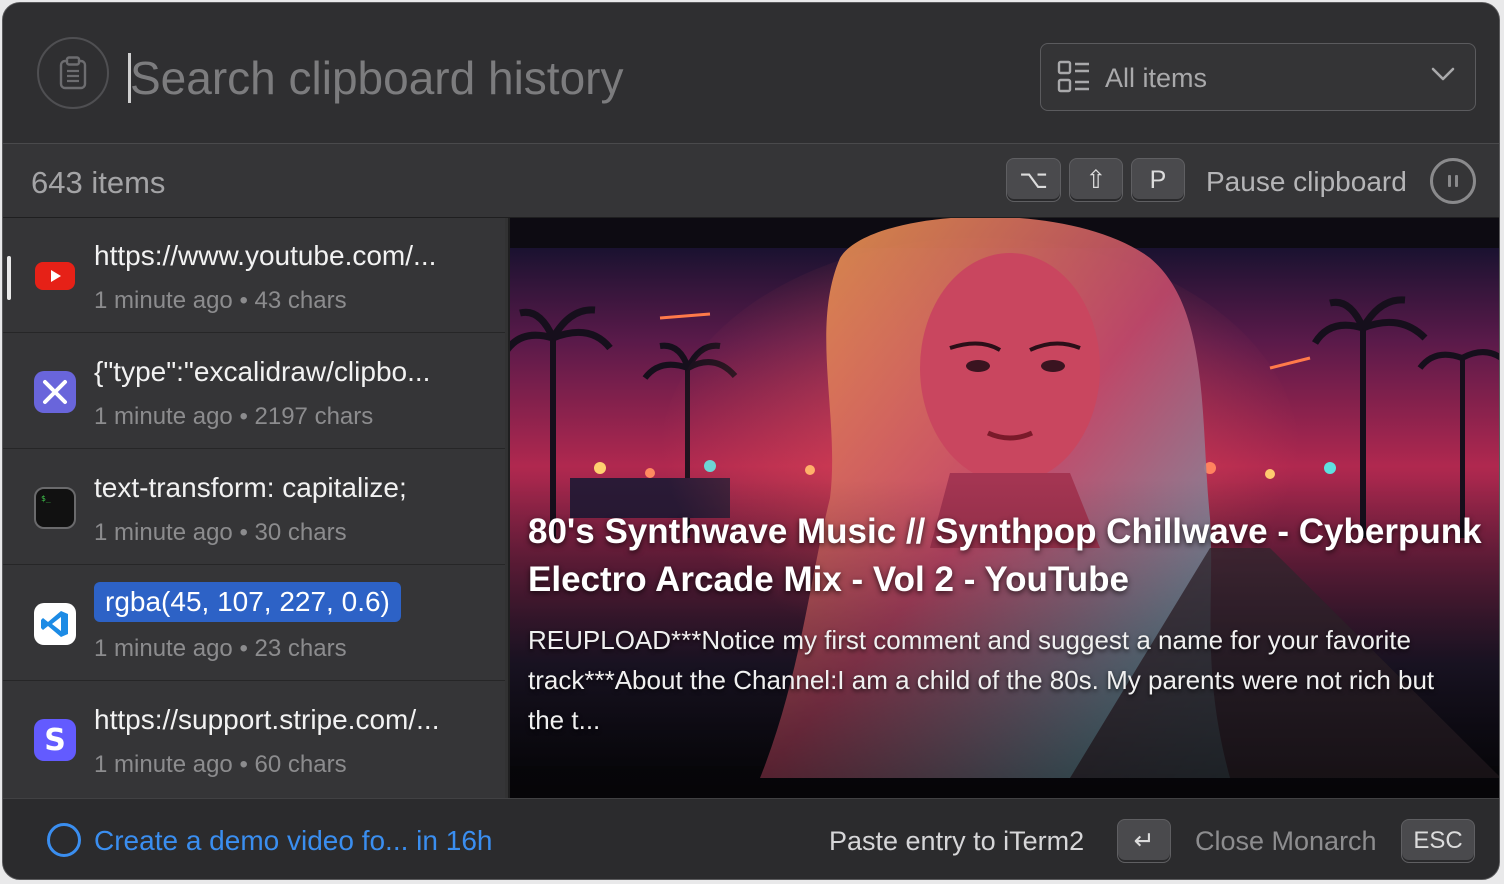 The image size is (1504, 884). What do you see at coordinates (247, 602) in the screenshot?
I see `color-swatch-title: rgba(45, 107, 227, 0.6)` at bounding box center [247, 602].